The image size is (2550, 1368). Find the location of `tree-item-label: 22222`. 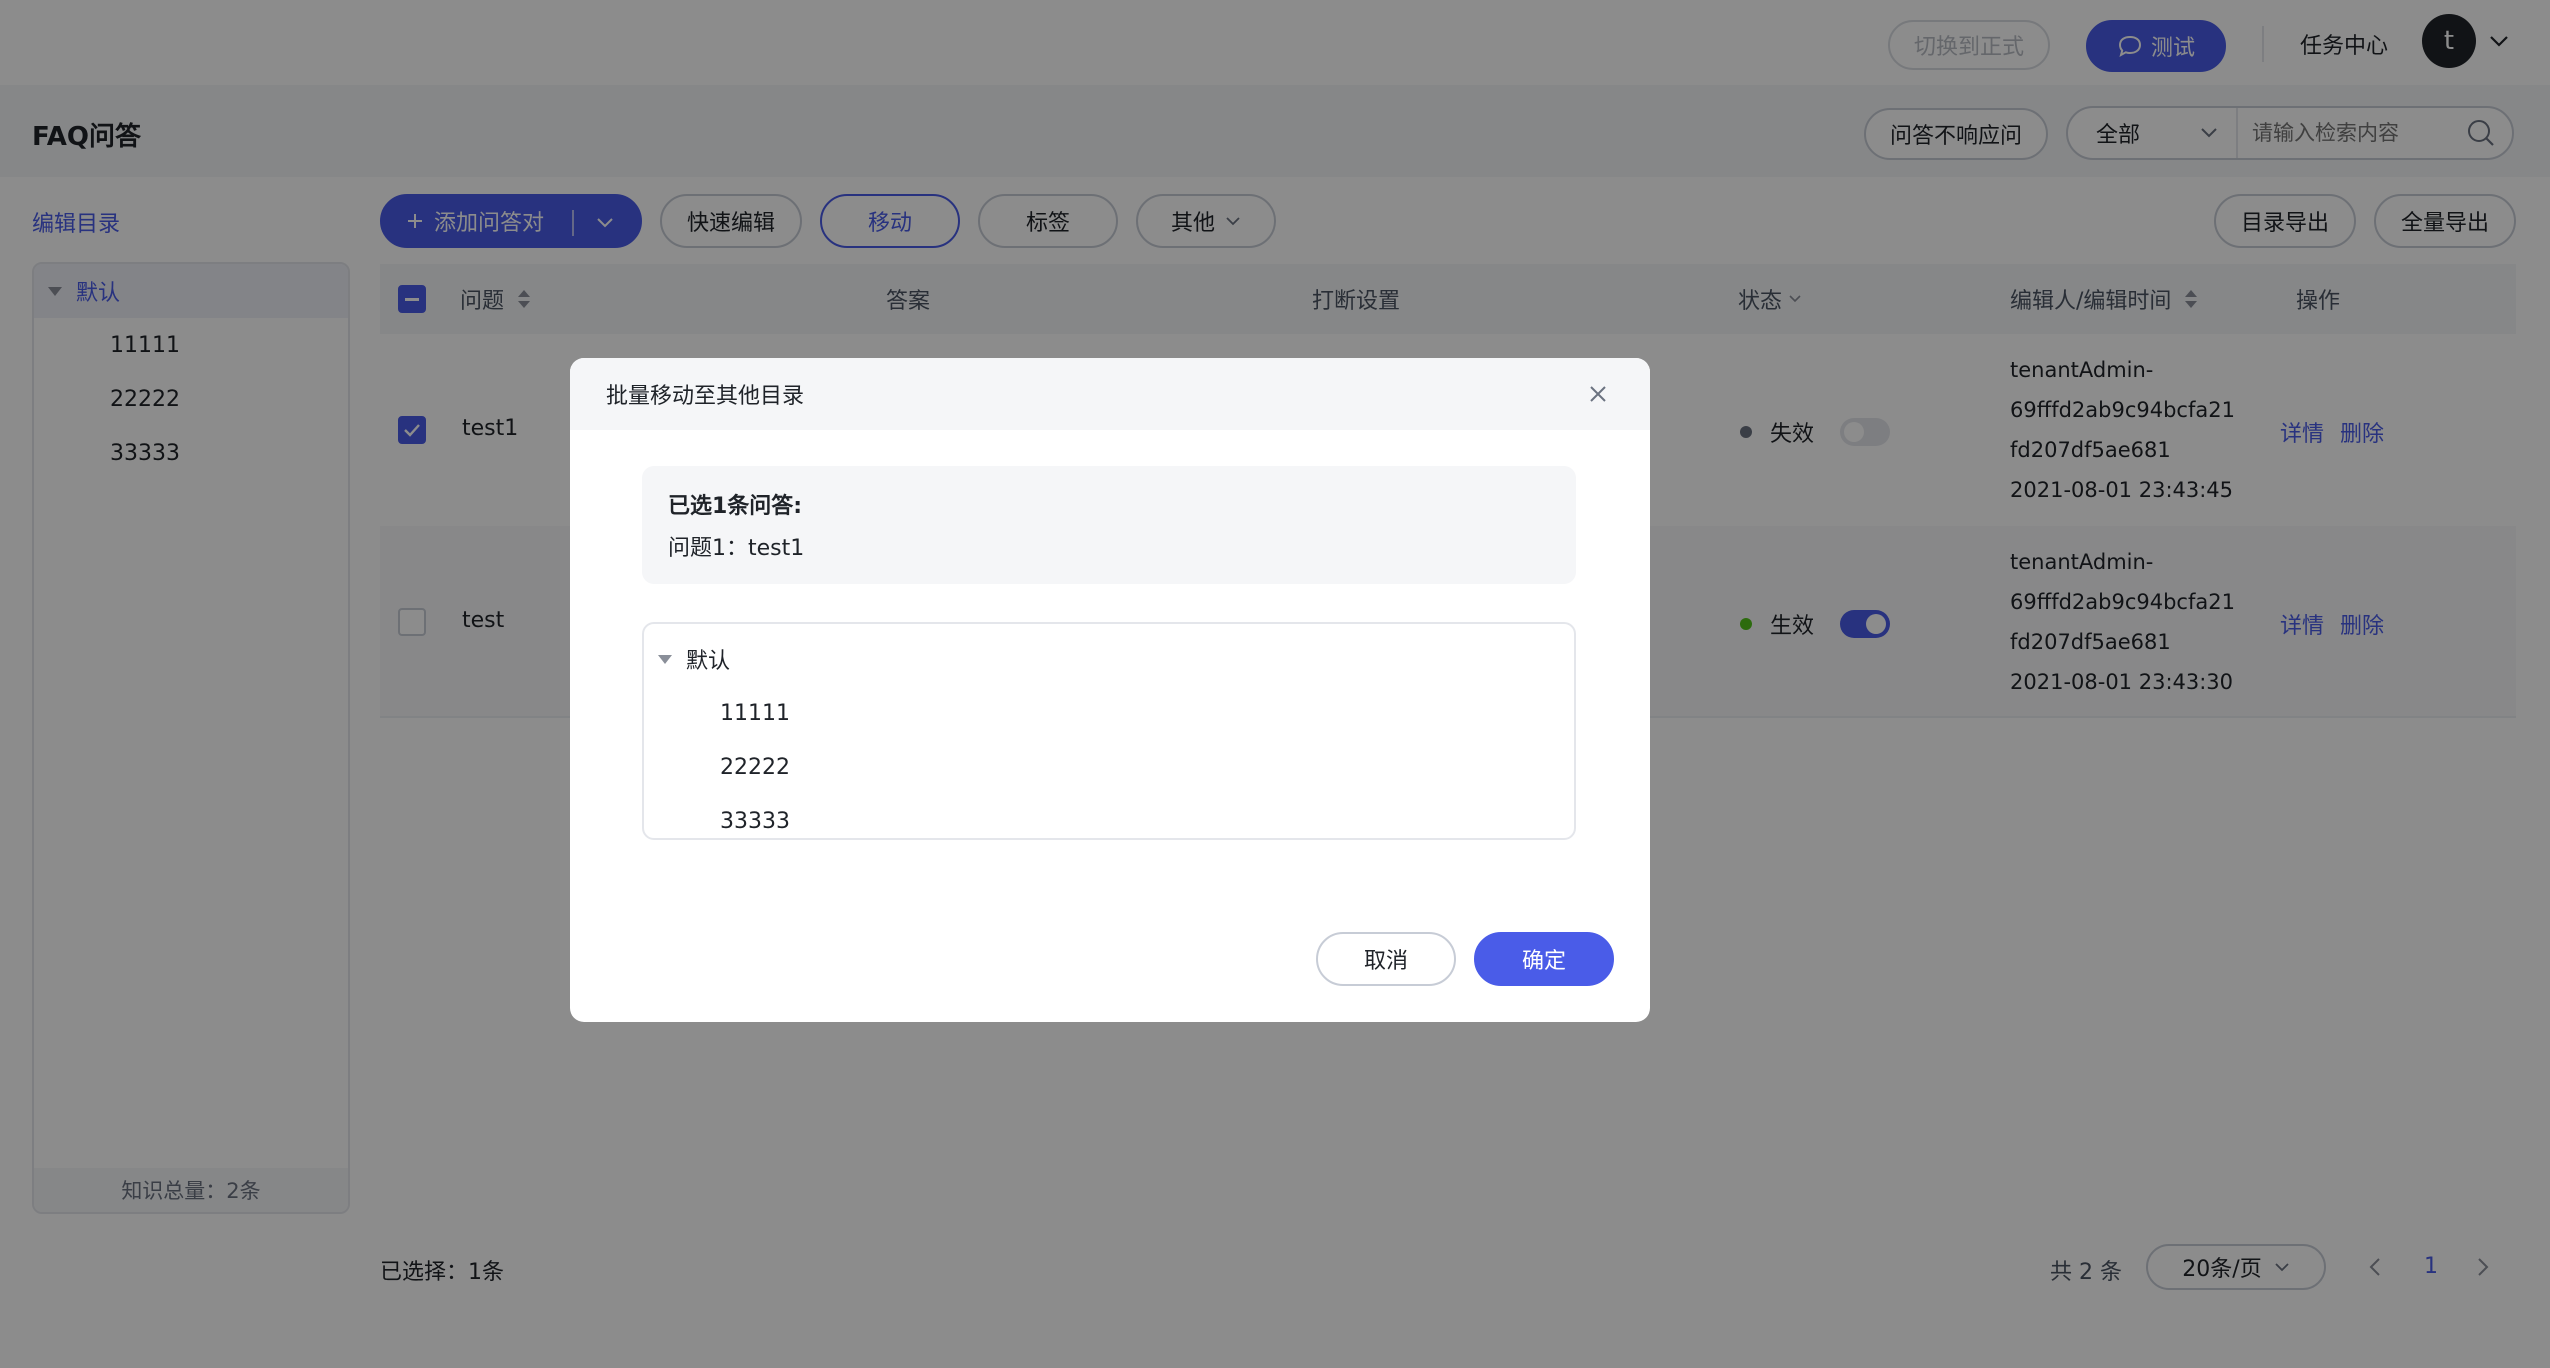

tree-item-label: 22222 is located at coordinates (755, 767).